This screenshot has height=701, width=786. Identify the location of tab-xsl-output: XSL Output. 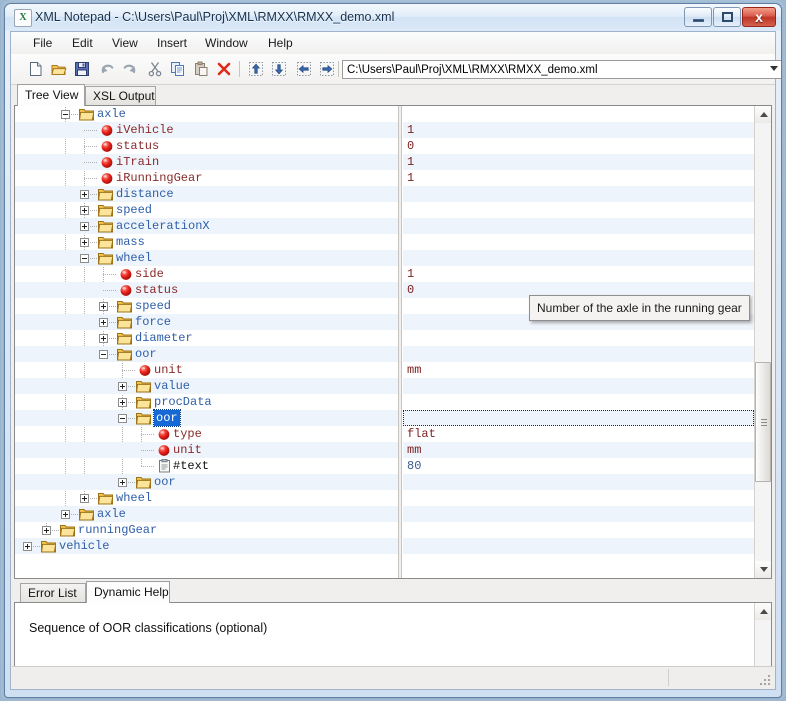
(120, 96).